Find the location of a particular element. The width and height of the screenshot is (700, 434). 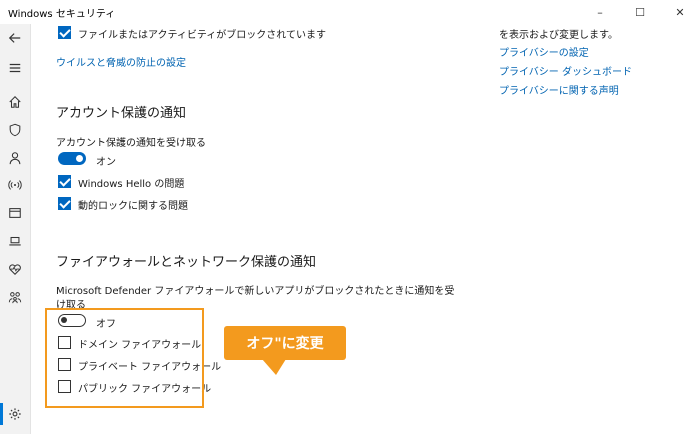

menu-icon is located at coordinates (15, 68).